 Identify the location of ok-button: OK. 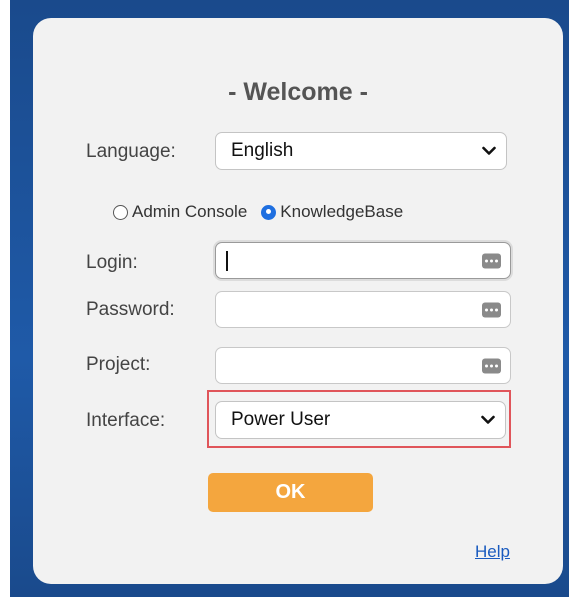
(290, 492).